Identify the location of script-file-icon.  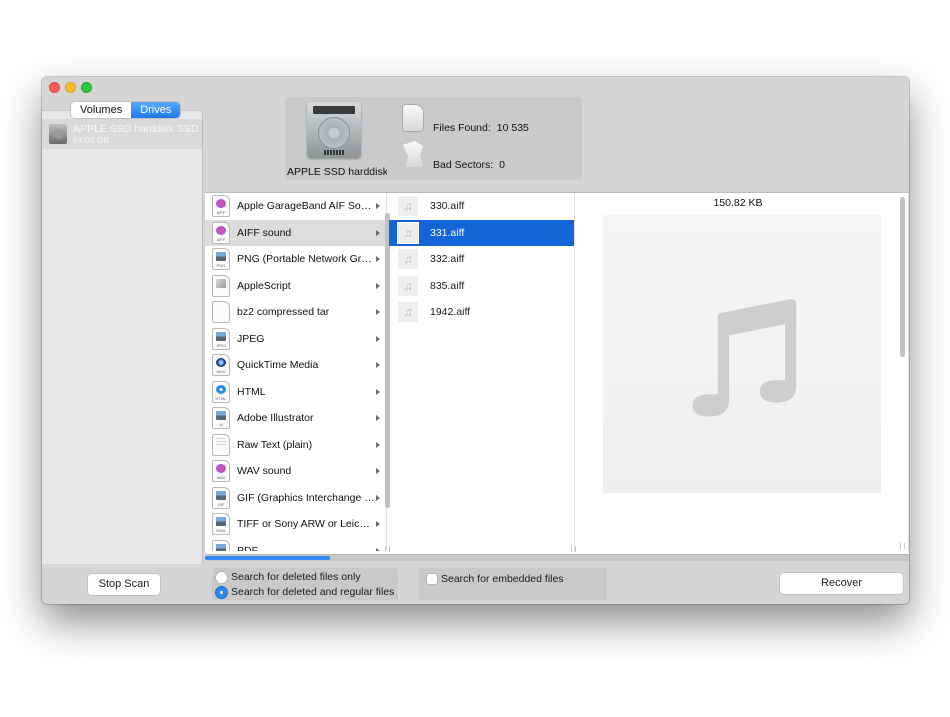
(221, 285).